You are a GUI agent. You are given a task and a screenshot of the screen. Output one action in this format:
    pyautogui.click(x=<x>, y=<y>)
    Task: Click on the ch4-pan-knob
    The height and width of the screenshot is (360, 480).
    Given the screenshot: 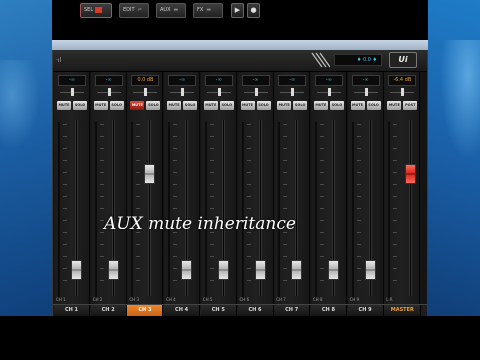 What is the action you would take?
    pyautogui.click(x=183, y=92)
    